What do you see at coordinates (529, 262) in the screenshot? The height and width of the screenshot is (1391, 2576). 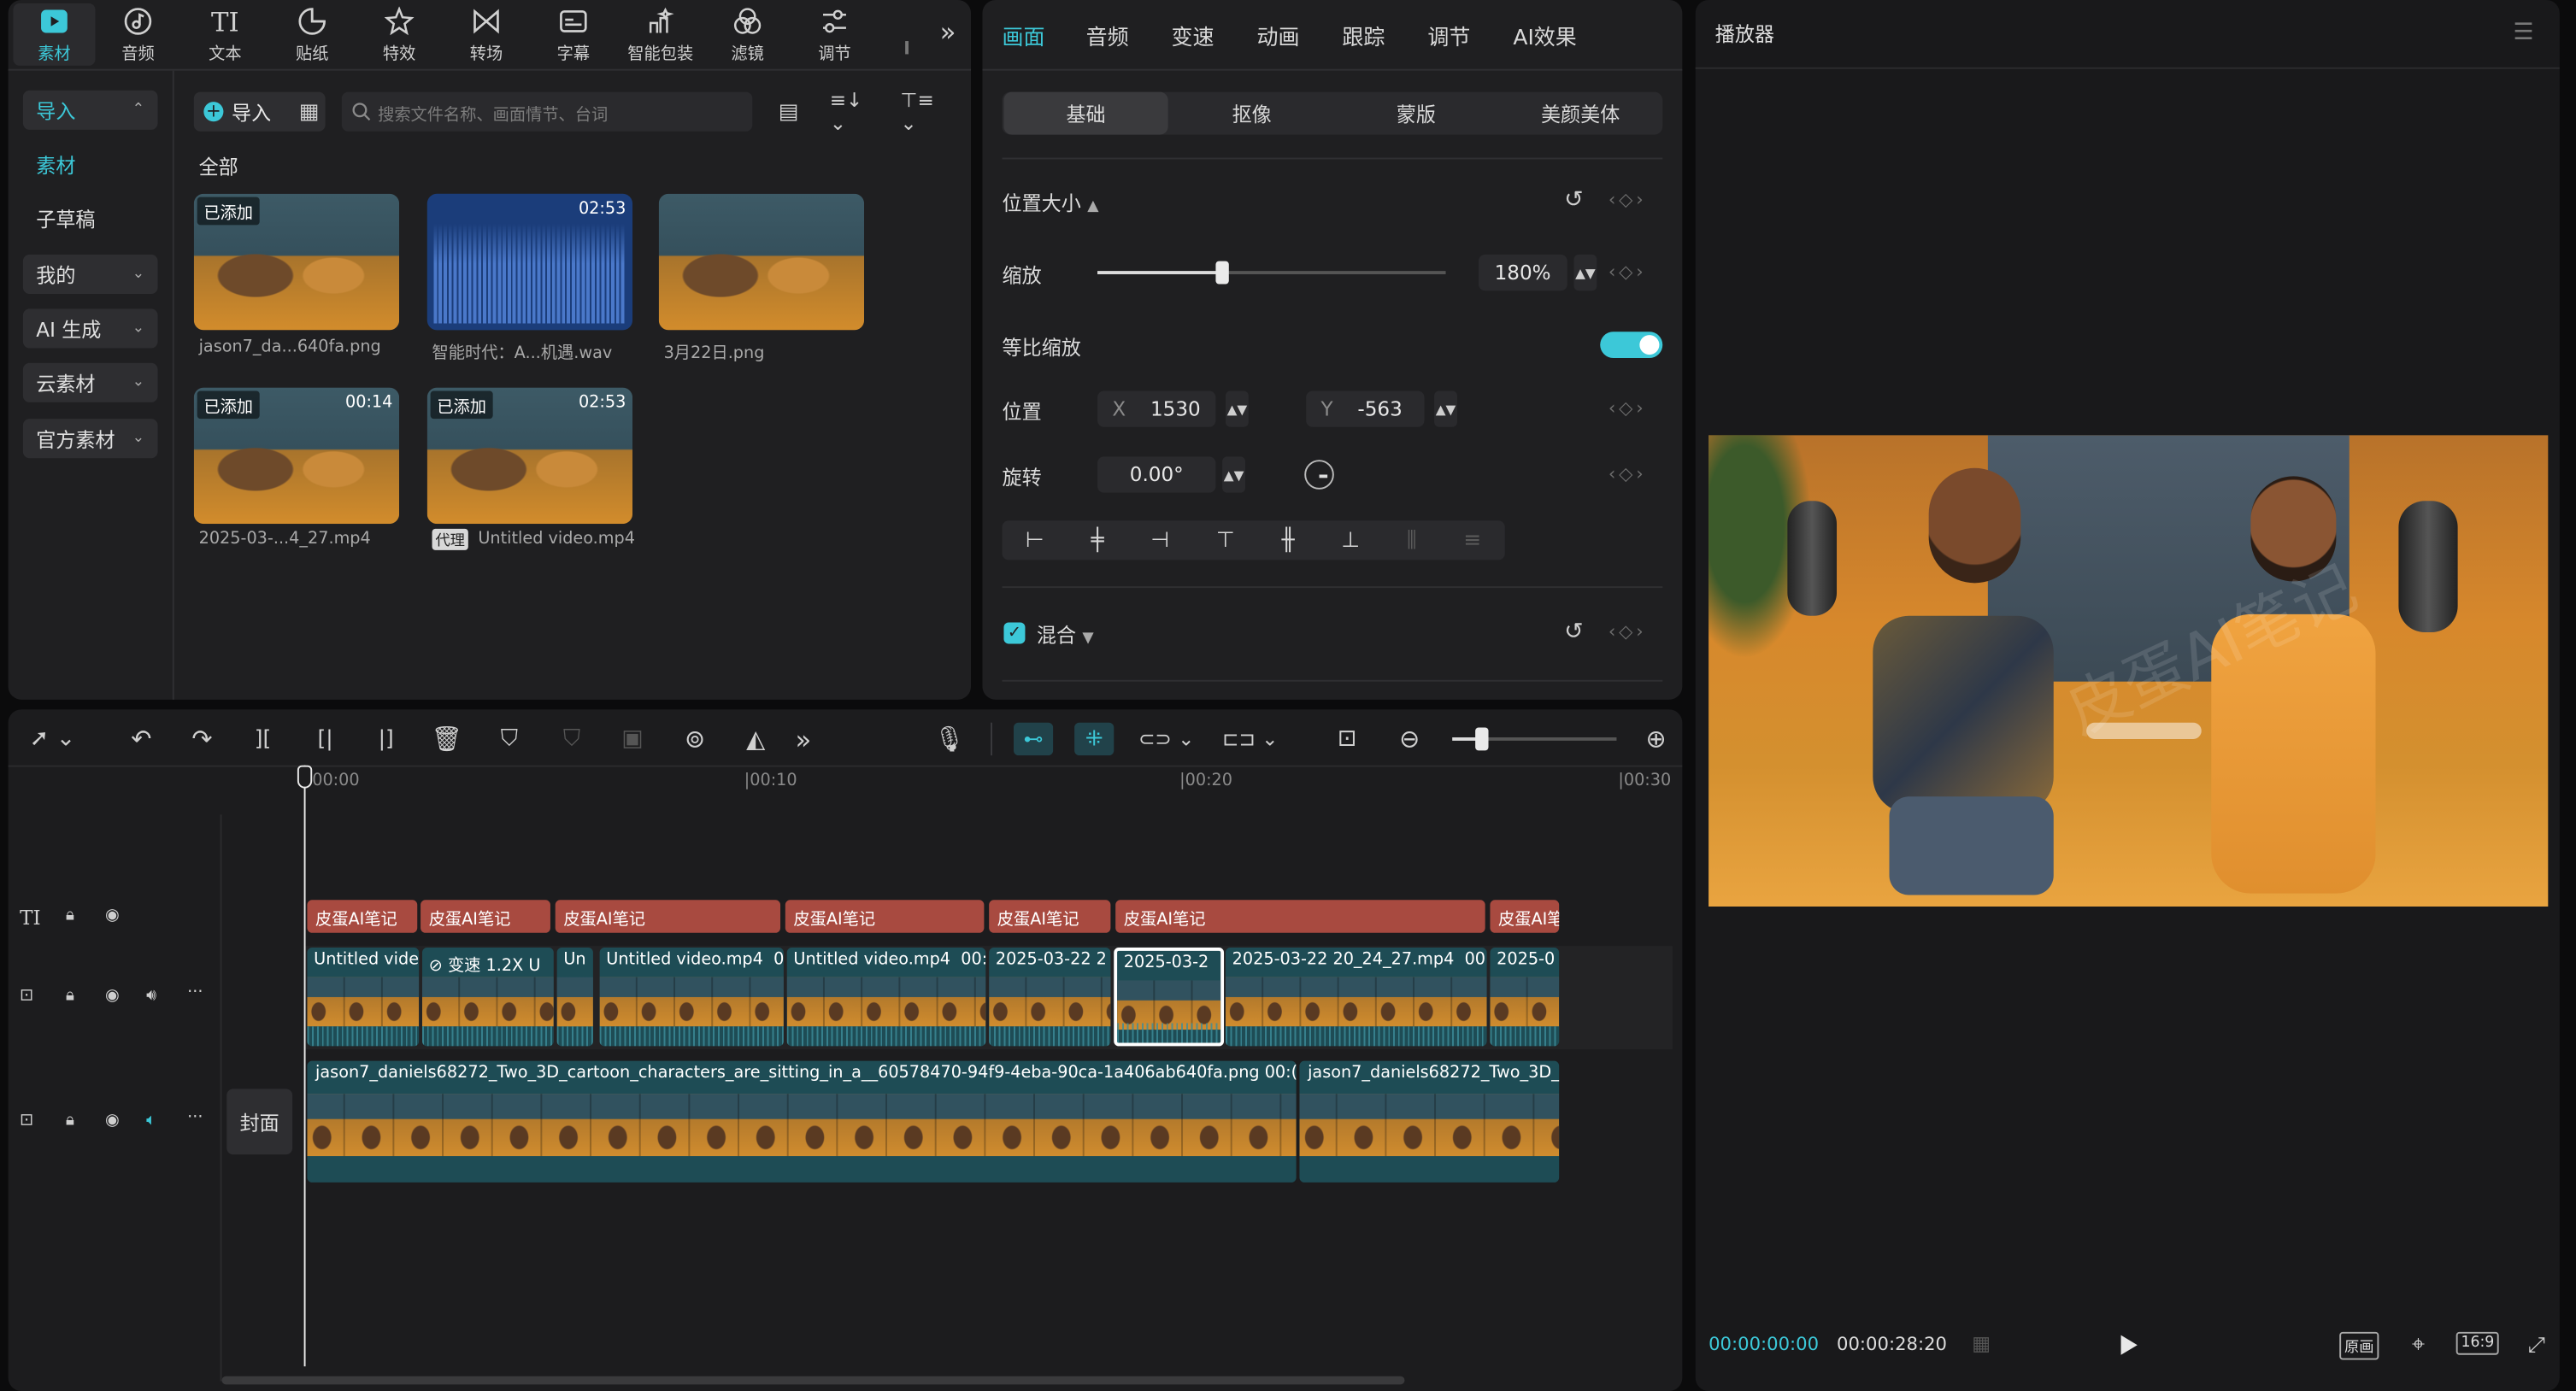 I see `media-item-audio: 02:53` at bounding box center [529, 262].